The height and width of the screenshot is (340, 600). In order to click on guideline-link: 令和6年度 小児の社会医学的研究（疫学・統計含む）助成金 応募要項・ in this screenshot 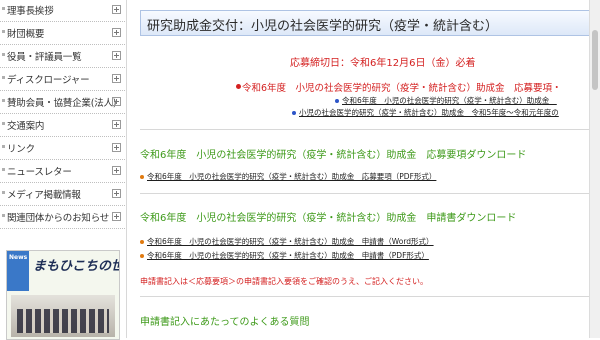, I will do `click(402, 87)`.